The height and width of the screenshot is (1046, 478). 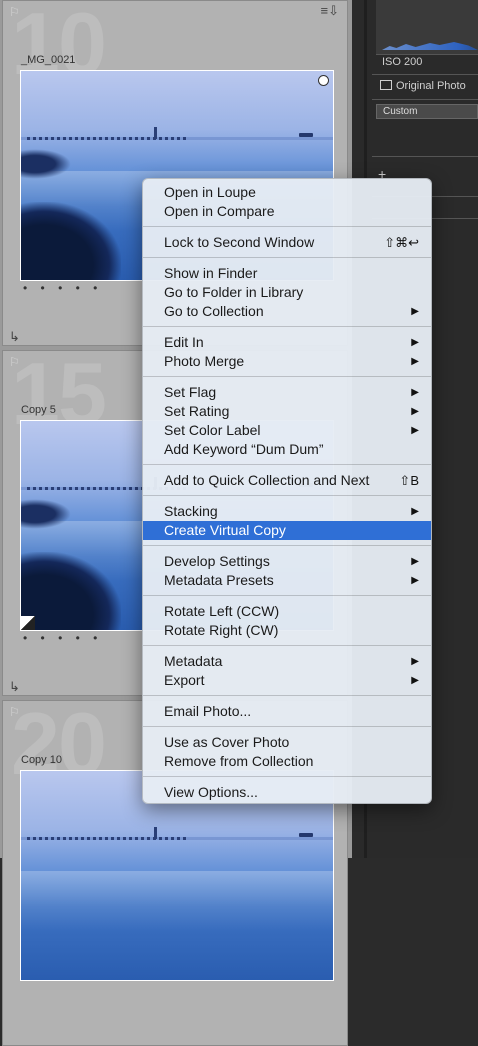 What do you see at coordinates (287, 211) in the screenshot?
I see `menu-item: Open in Compare` at bounding box center [287, 211].